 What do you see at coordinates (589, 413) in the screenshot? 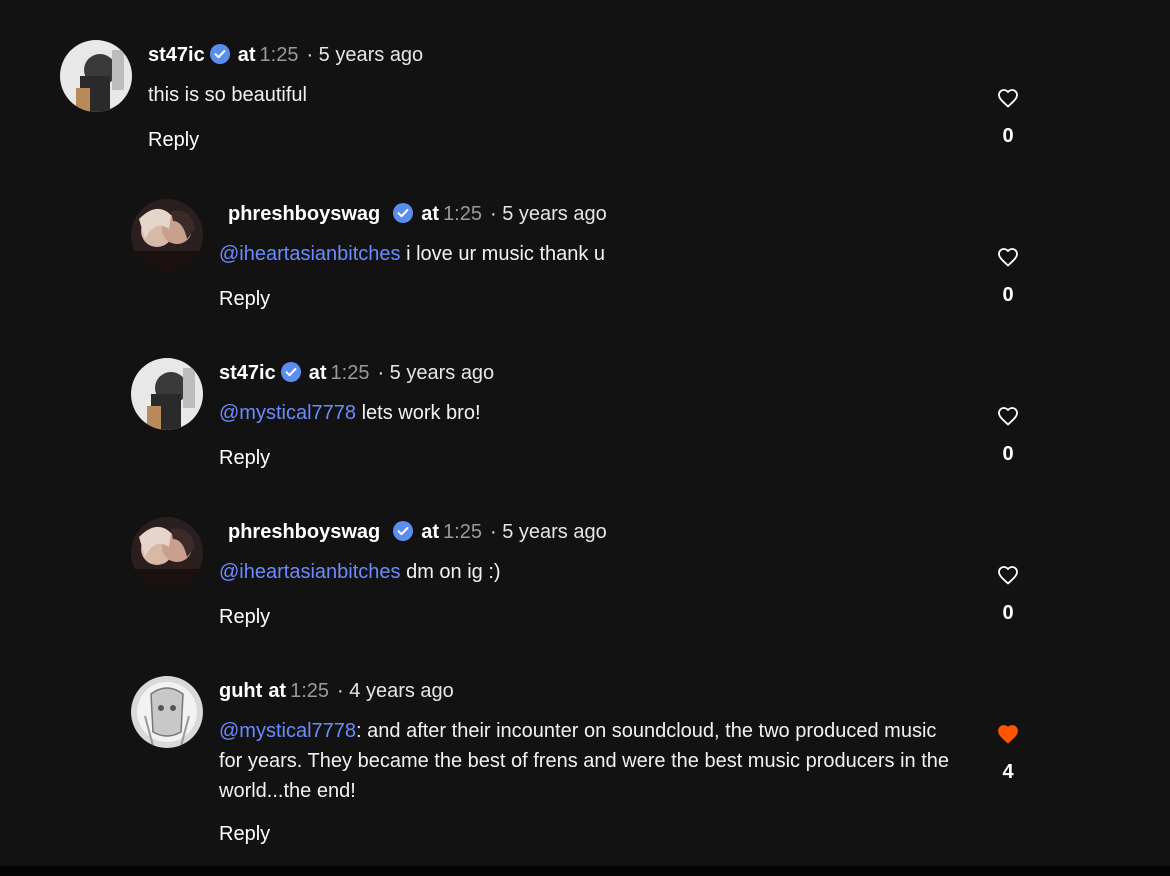
I see `comment-text: @mystical7778 lets work bro!` at bounding box center [589, 413].